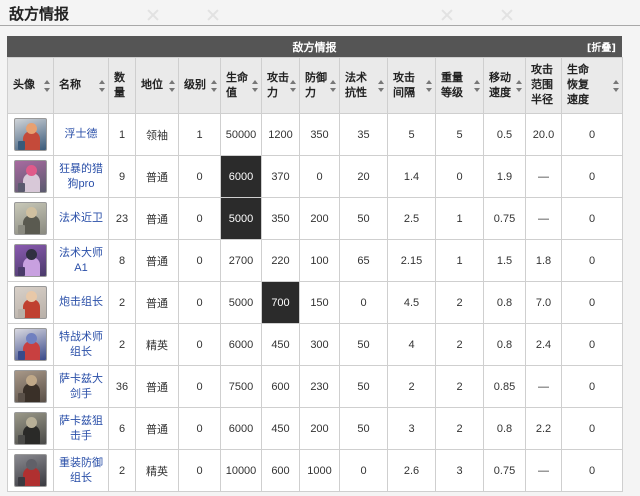 This screenshot has width=640, height=496. Describe the element at coordinates (319, 176) in the screenshot. I see `def-cell: 0` at that location.